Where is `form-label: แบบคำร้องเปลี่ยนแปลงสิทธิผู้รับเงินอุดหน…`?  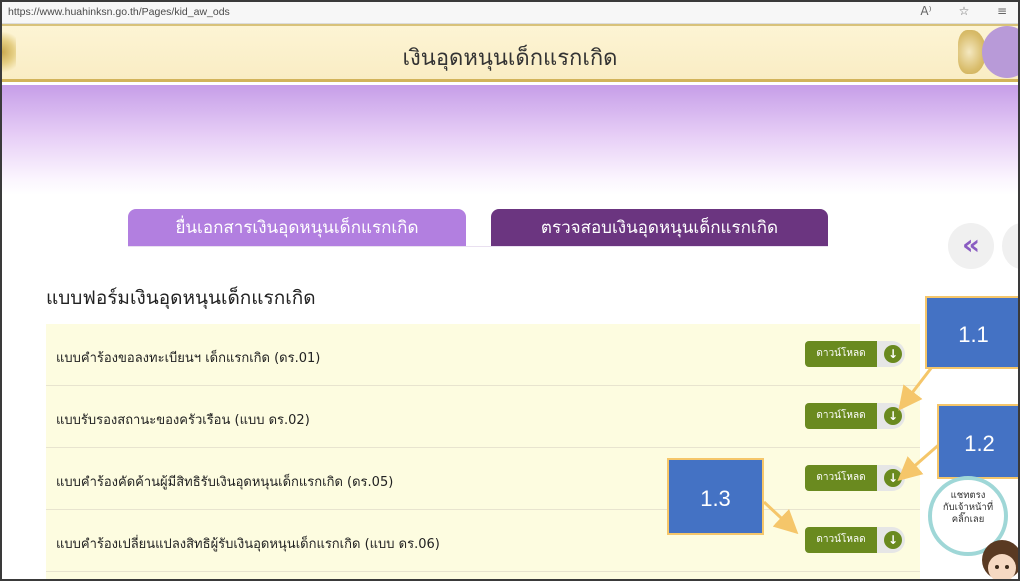
form-label: แบบคำร้องเปลี่ยนแปลงสิทธิผู้รับเงินอุดหน… is located at coordinates (248, 544).